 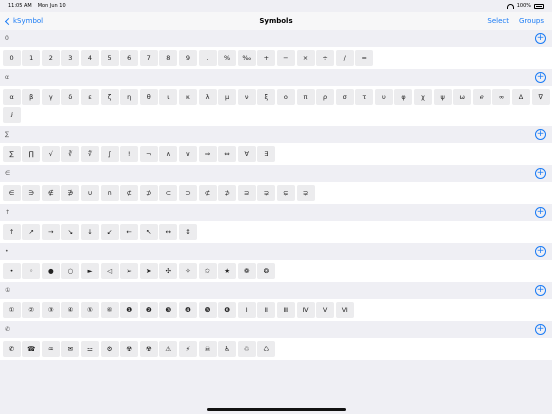 What do you see at coordinates (187, 193) in the screenshot?
I see `symbol-key: ⊃` at bounding box center [187, 193].